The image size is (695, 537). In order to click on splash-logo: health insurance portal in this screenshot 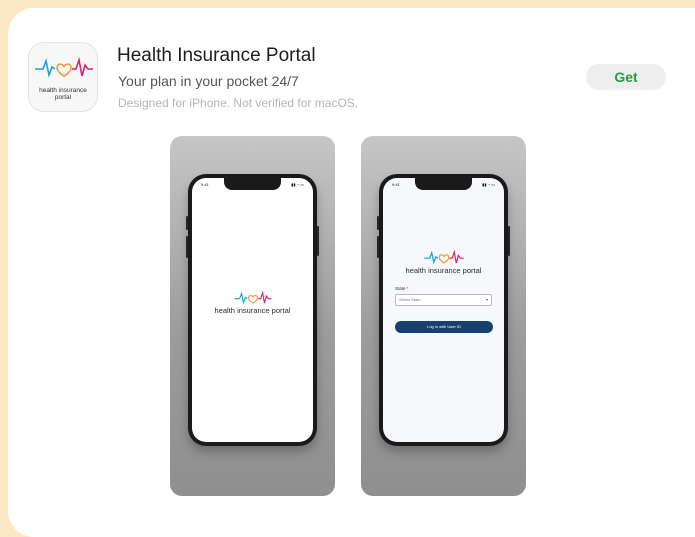, I will do `click(252, 303)`.